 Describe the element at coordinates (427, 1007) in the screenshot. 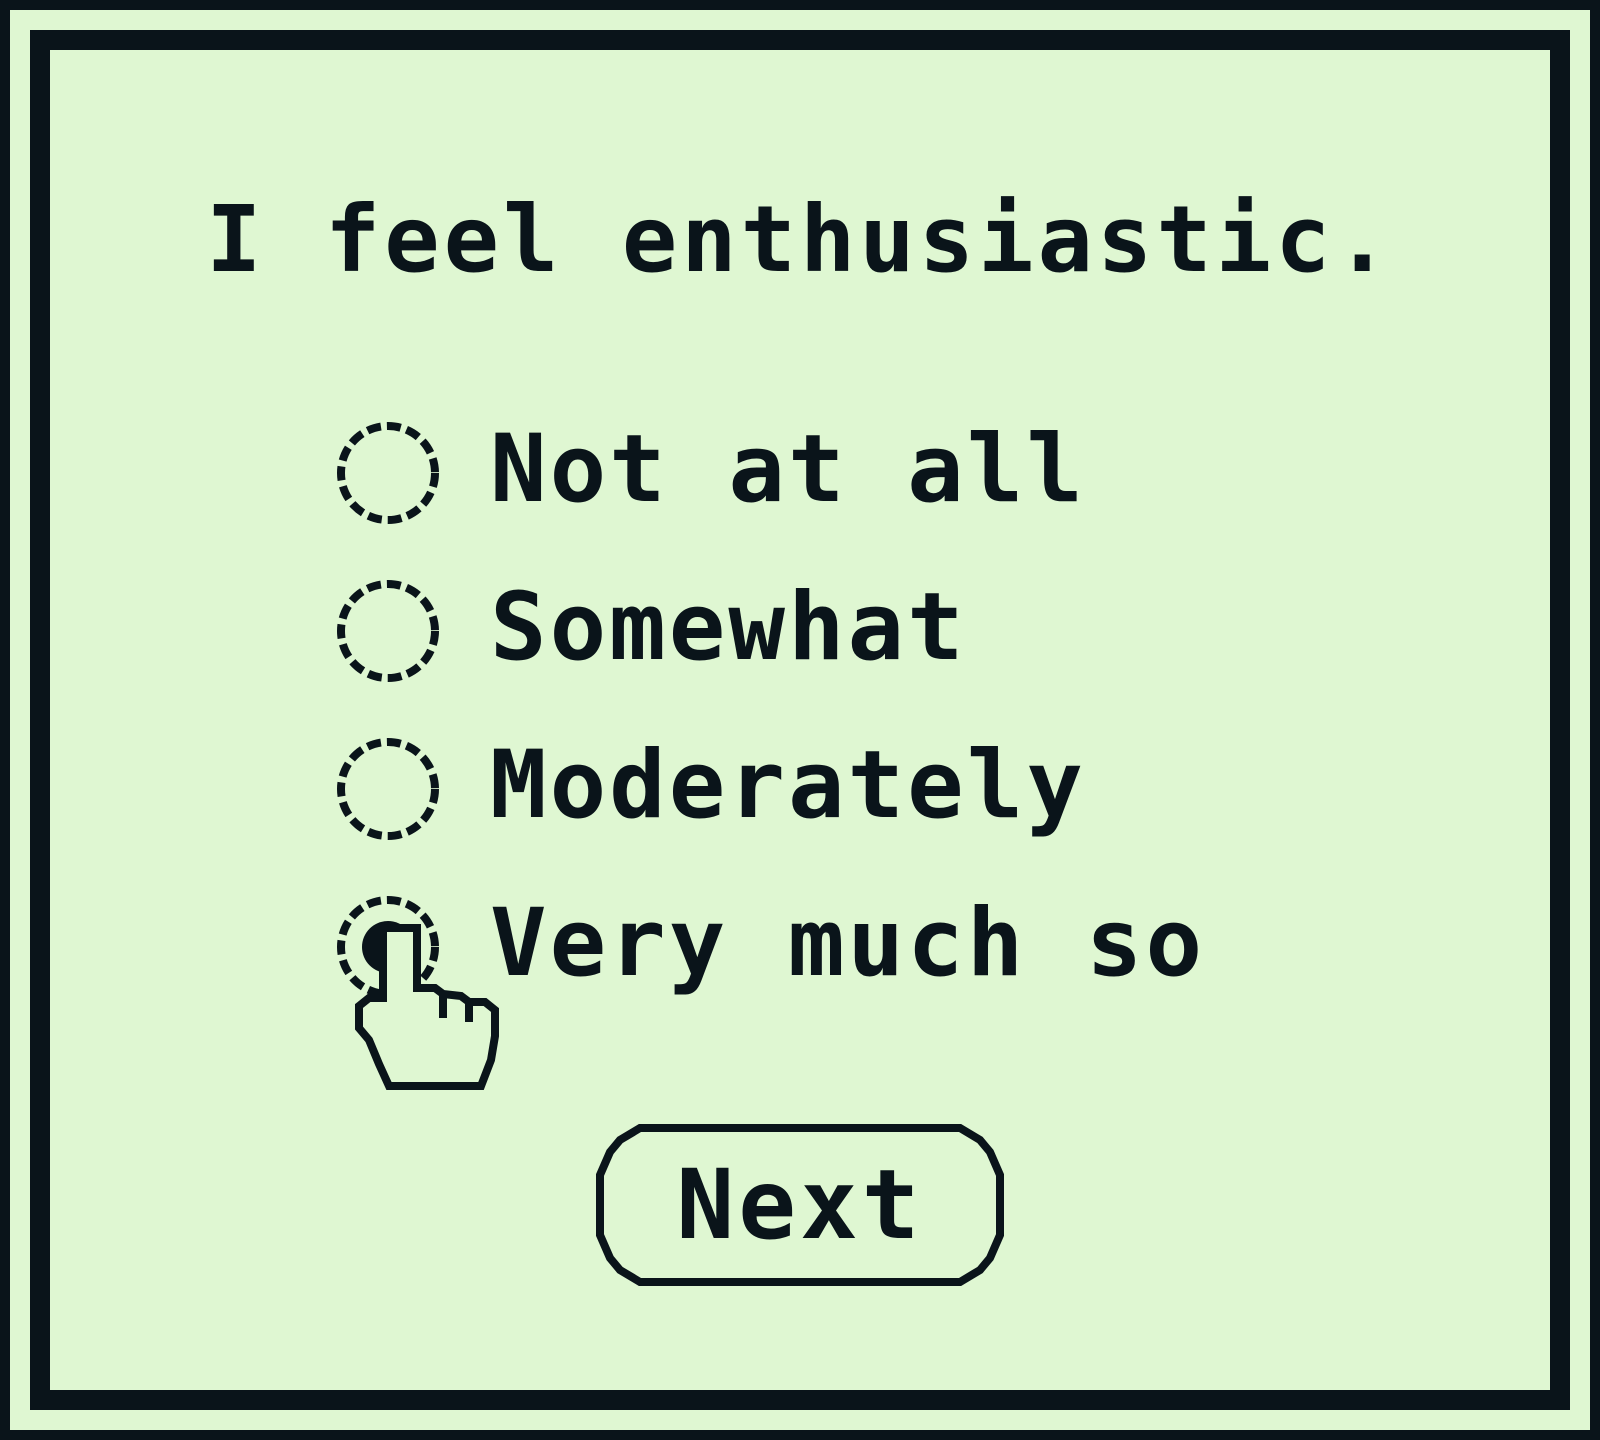

I see `pointing-hand-icon` at that location.